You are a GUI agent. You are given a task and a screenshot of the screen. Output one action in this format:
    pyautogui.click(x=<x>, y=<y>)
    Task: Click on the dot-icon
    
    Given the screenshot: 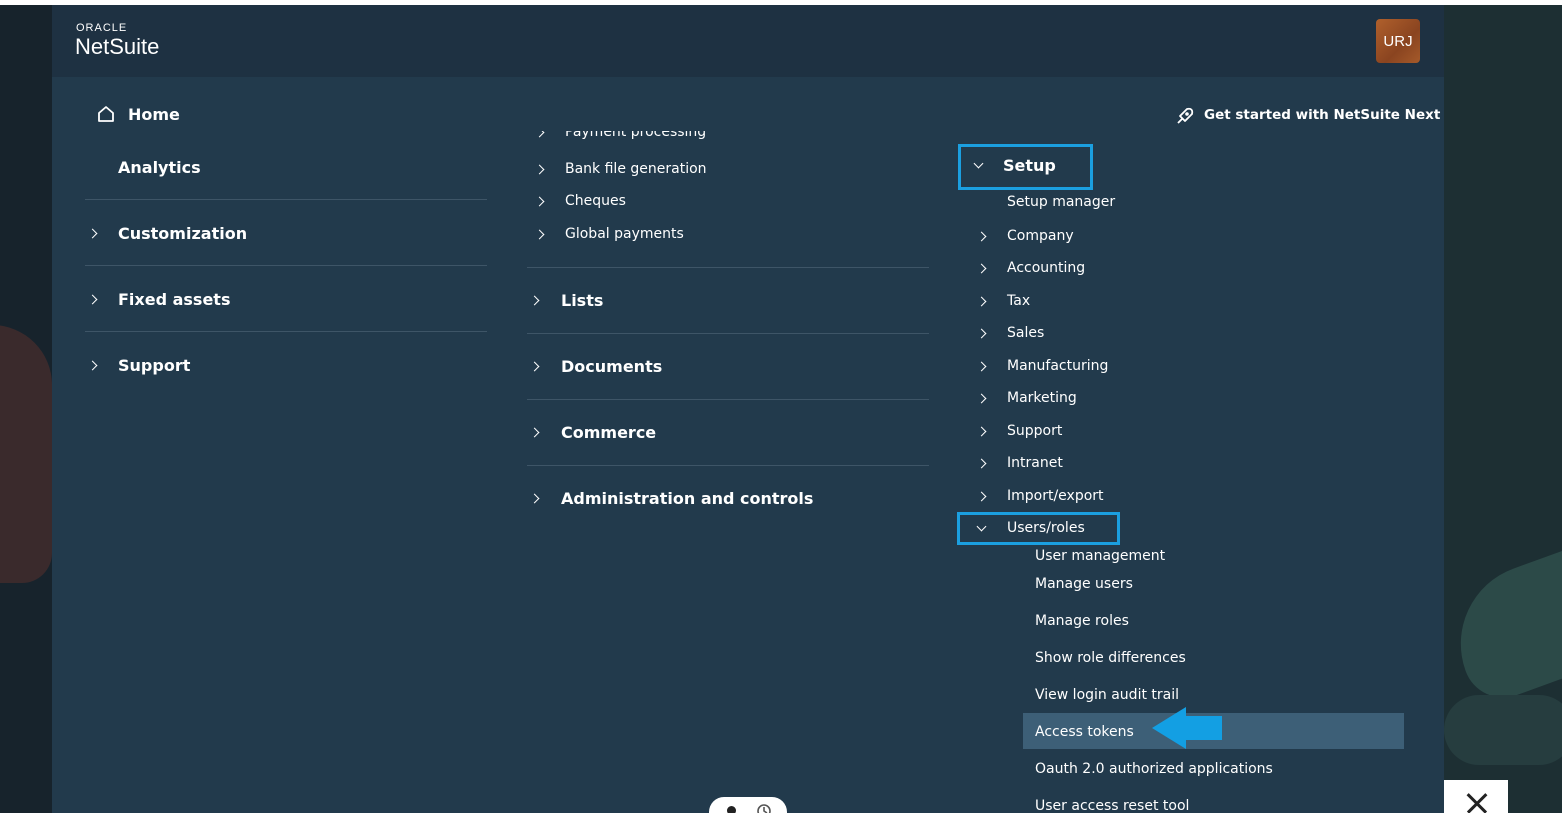 What is the action you would take?
    pyautogui.click(x=731, y=809)
    